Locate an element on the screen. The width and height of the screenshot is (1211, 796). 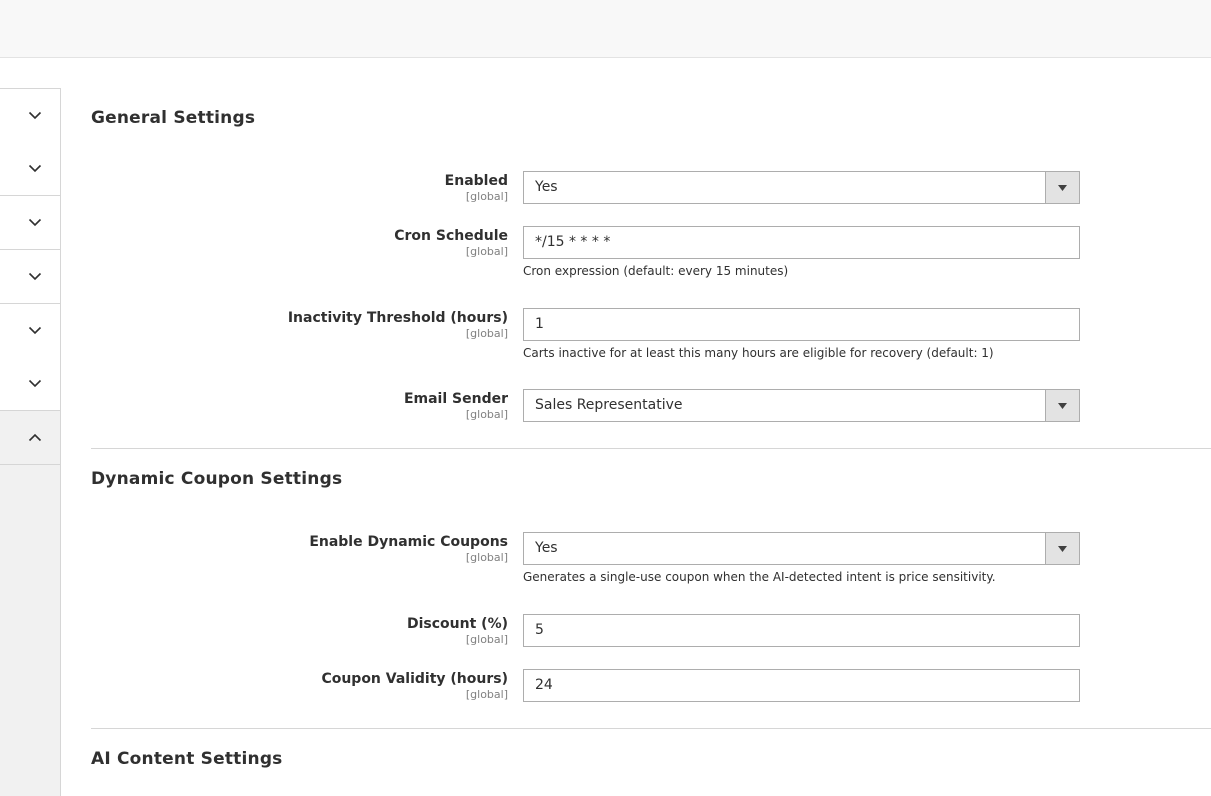
section-title-general: General Settings is located at coordinates (173, 118).